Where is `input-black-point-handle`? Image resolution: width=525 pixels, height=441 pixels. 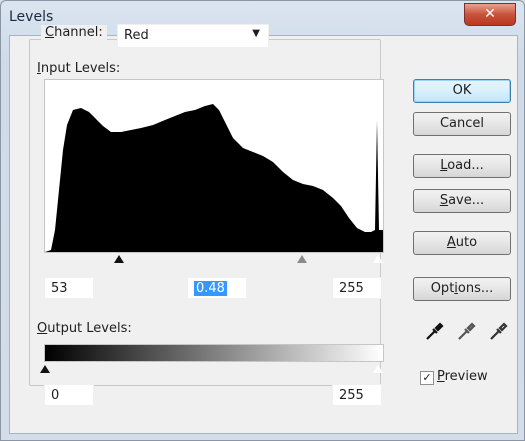
input-black-point-handle is located at coordinates (119, 259).